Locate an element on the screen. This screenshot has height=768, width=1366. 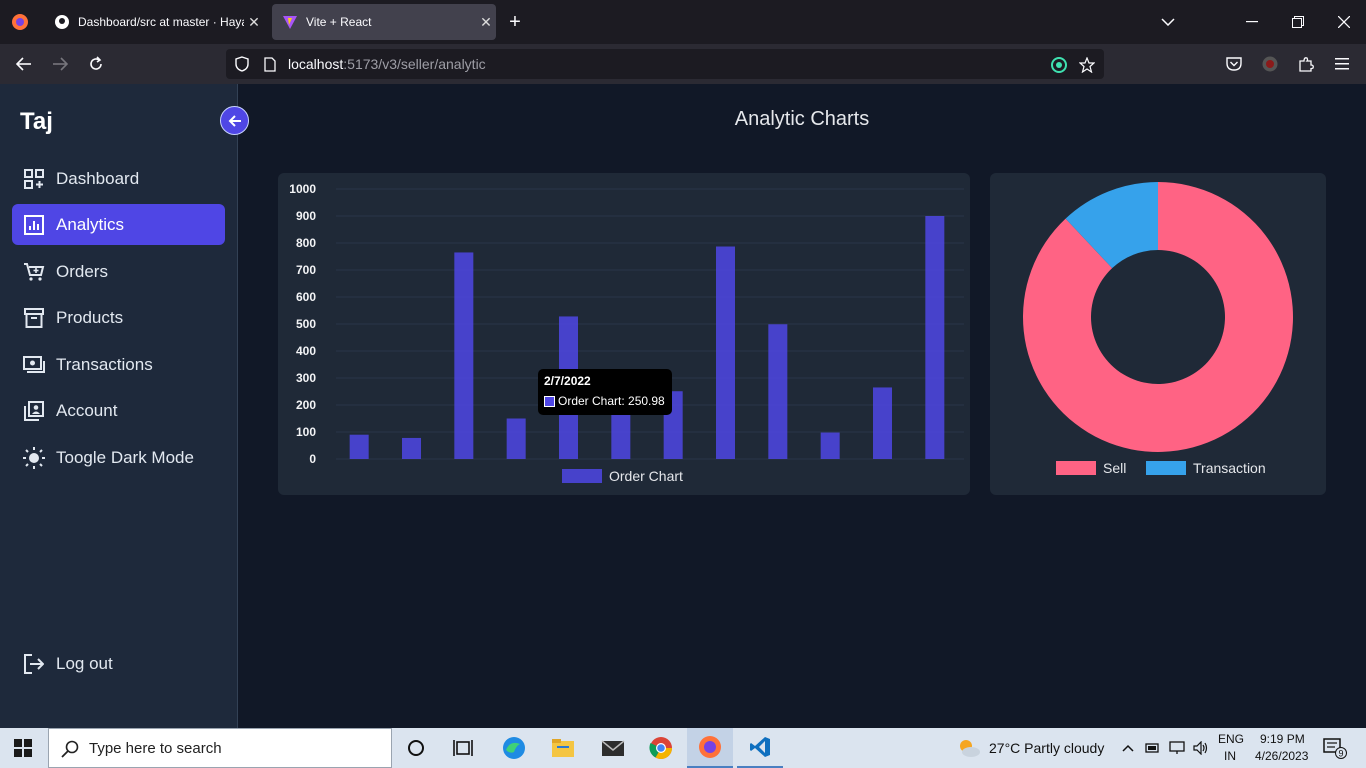
sidebar-item-account: Account is located at coordinates (118, 410).